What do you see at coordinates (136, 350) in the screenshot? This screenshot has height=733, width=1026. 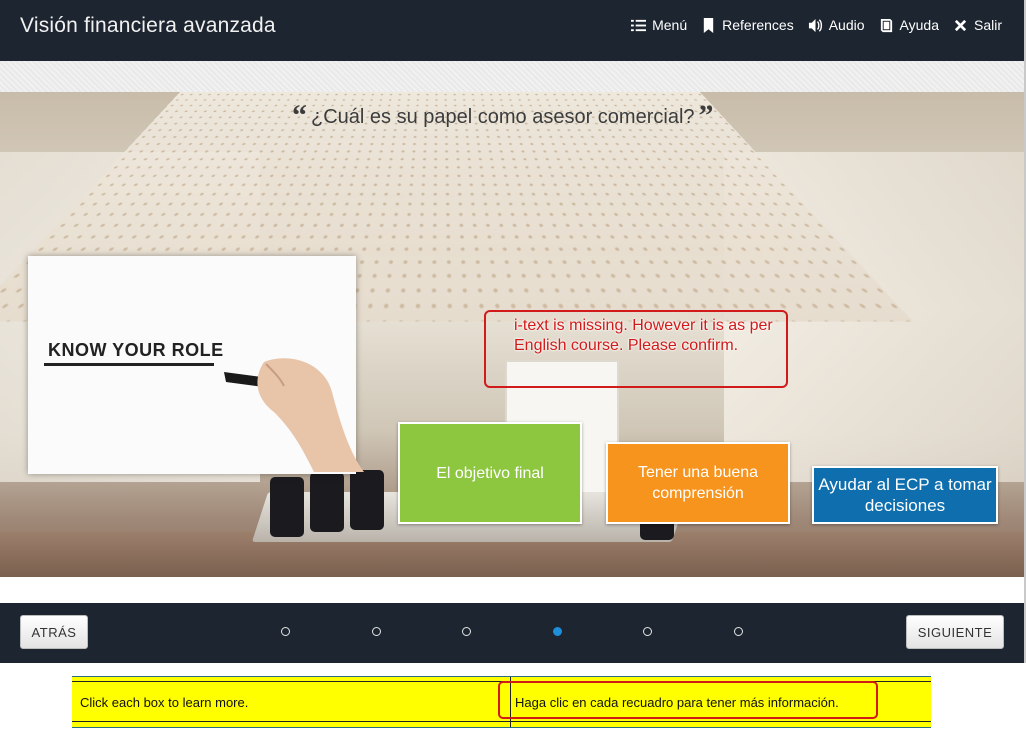 I see `know-your-role-text: KNOW YOUR ROLE` at bounding box center [136, 350].